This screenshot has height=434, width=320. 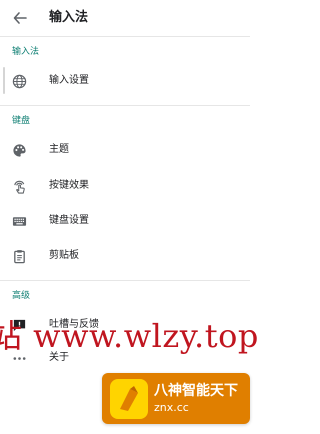 What do you see at coordinates (19, 150) in the screenshot?
I see `palette-icon` at bounding box center [19, 150].